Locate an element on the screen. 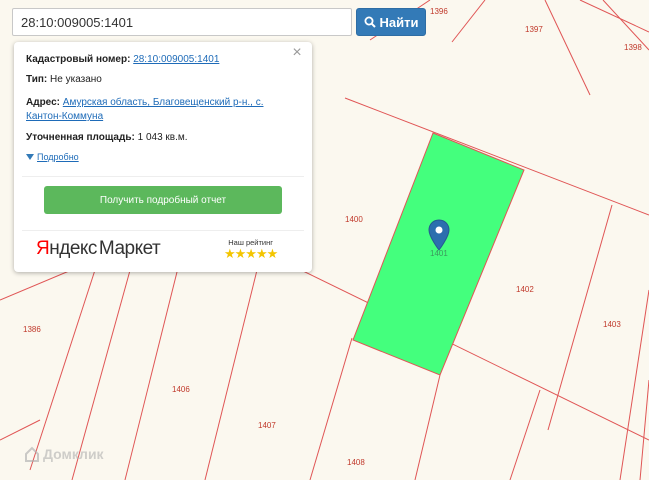 Image resolution: width=649 pixels, height=480 pixels. parcel-label-1402: 1402 is located at coordinates (525, 289).